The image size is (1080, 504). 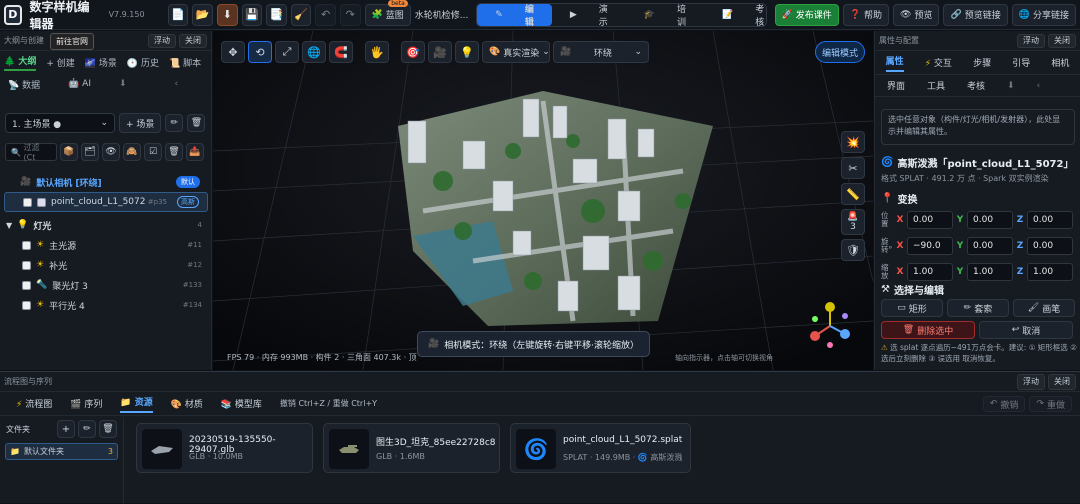 What do you see at coordinates (665, 15) in the screenshot?
I see `mode-tab: 🎓 培训` at bounding box center [665, 15].